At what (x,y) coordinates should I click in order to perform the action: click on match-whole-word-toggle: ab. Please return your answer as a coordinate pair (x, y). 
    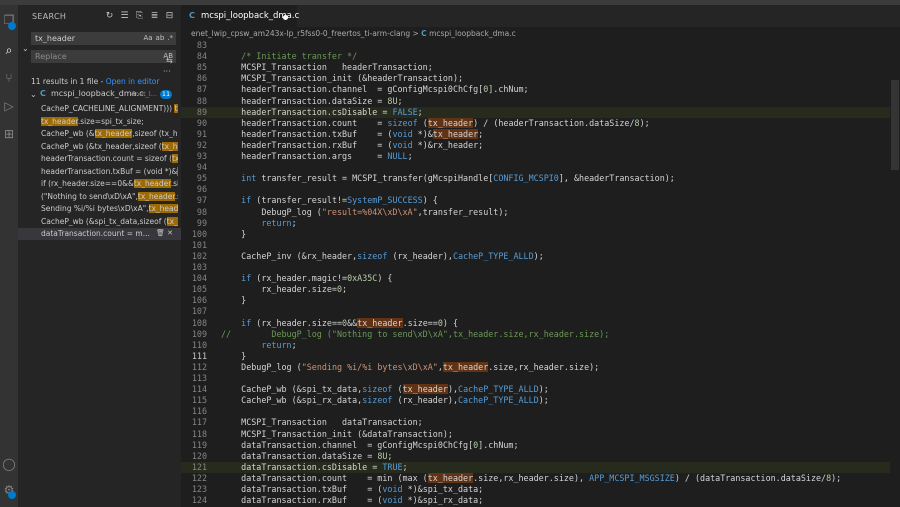
    Looking at the image, I should click on (160, 38).